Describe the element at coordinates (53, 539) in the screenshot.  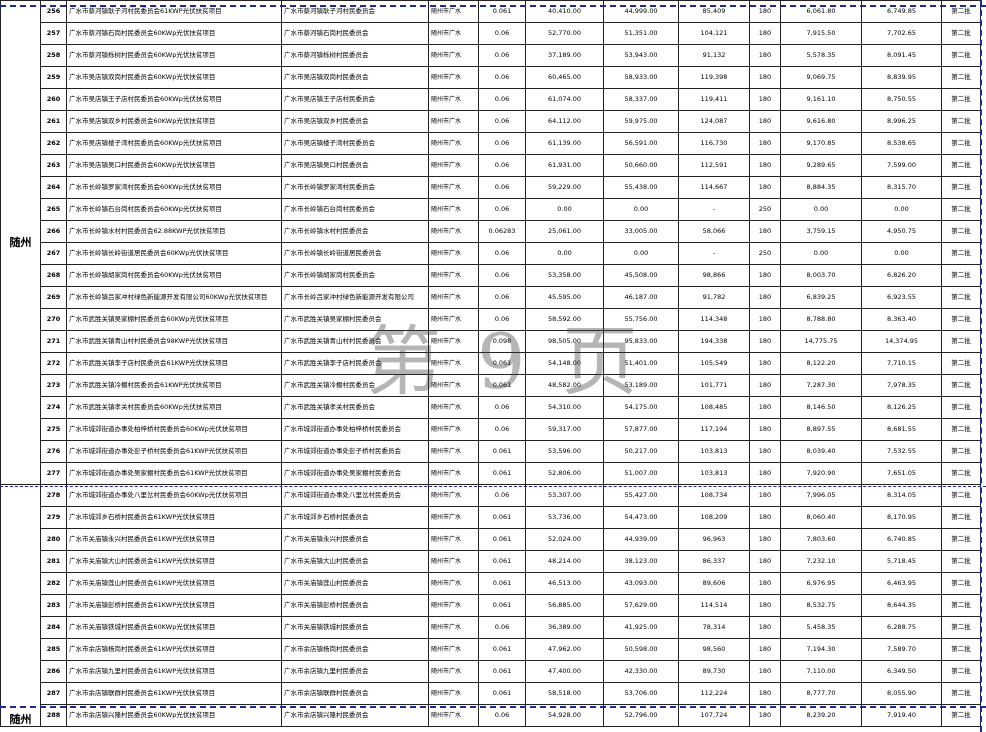
I see `row-number: 280` at that location.